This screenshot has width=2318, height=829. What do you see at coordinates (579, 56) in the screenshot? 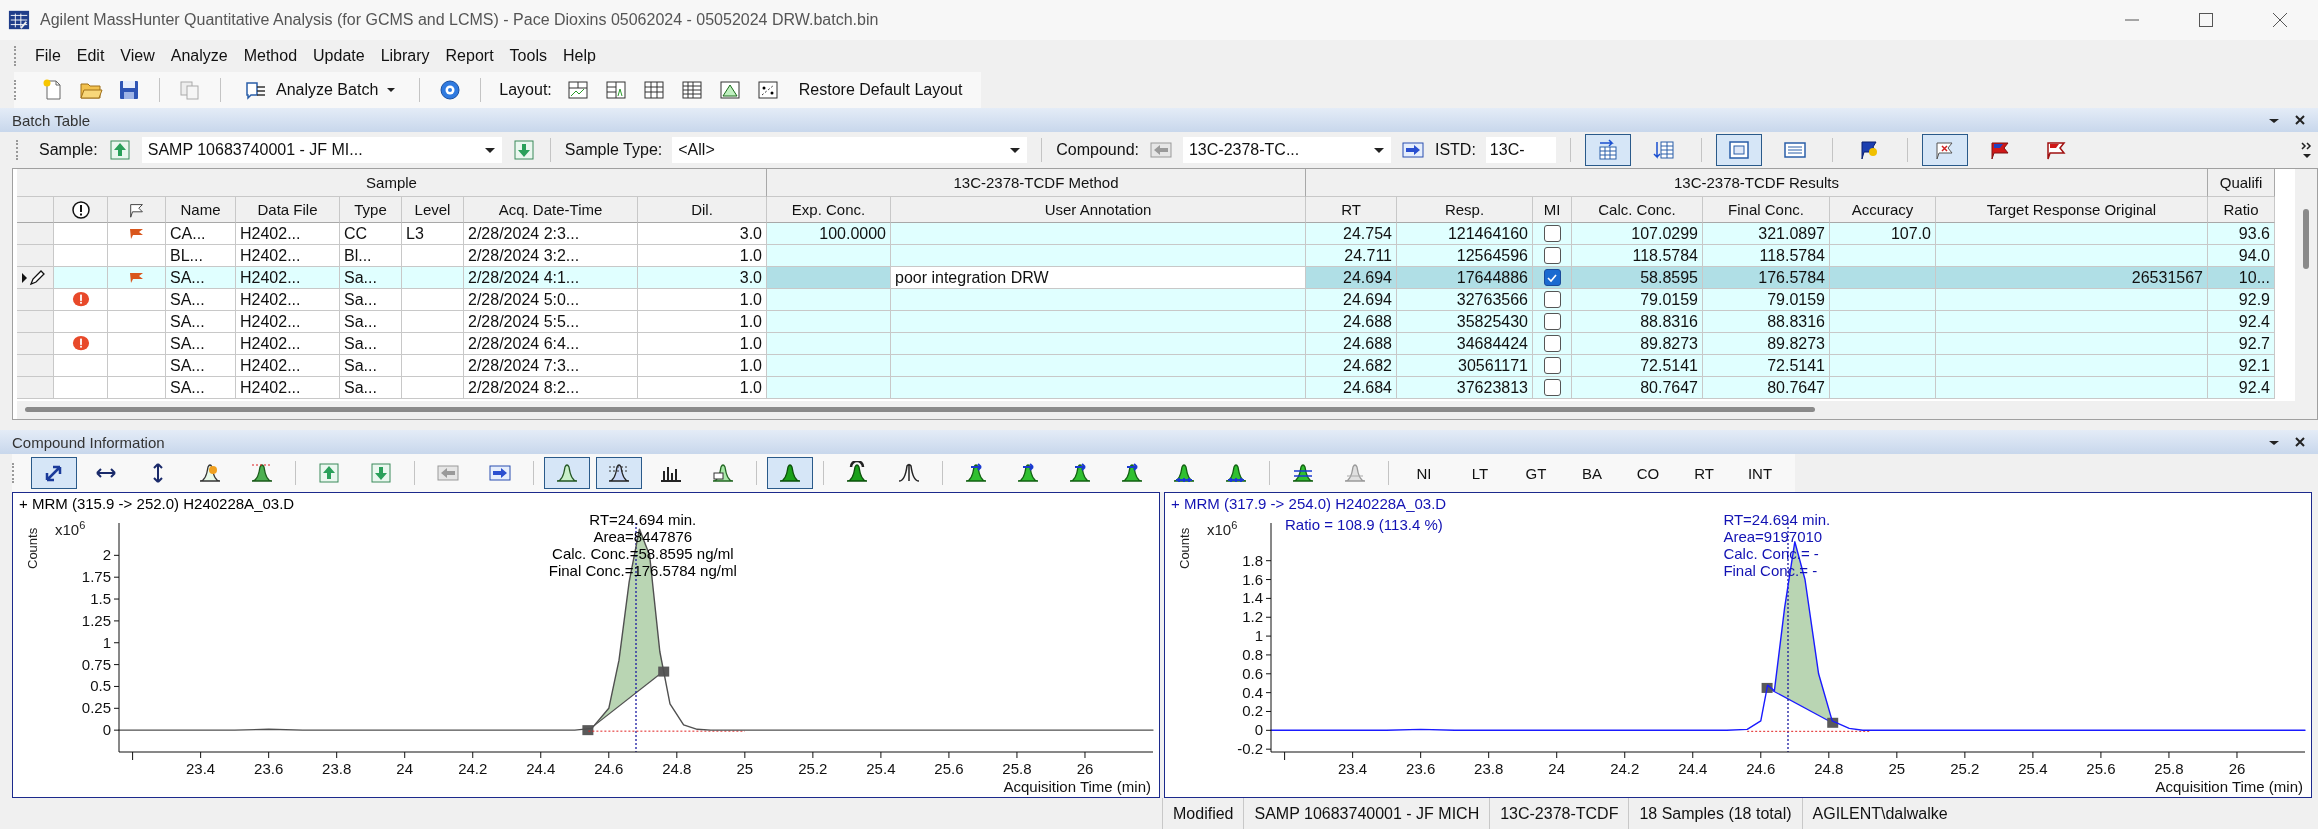
I see `menu-item: Help` at bounding box center [579, 56].